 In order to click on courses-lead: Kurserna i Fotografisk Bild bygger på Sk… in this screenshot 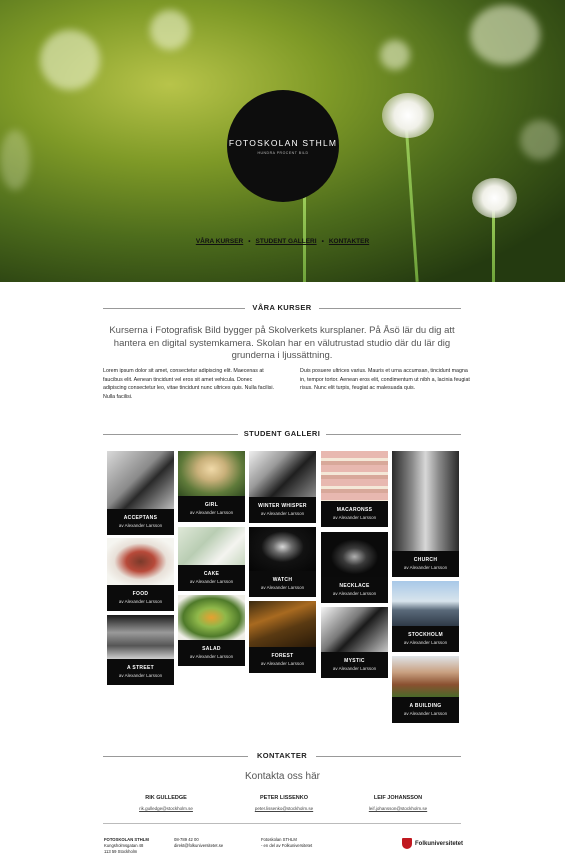, I will do `click(282, 343)`.